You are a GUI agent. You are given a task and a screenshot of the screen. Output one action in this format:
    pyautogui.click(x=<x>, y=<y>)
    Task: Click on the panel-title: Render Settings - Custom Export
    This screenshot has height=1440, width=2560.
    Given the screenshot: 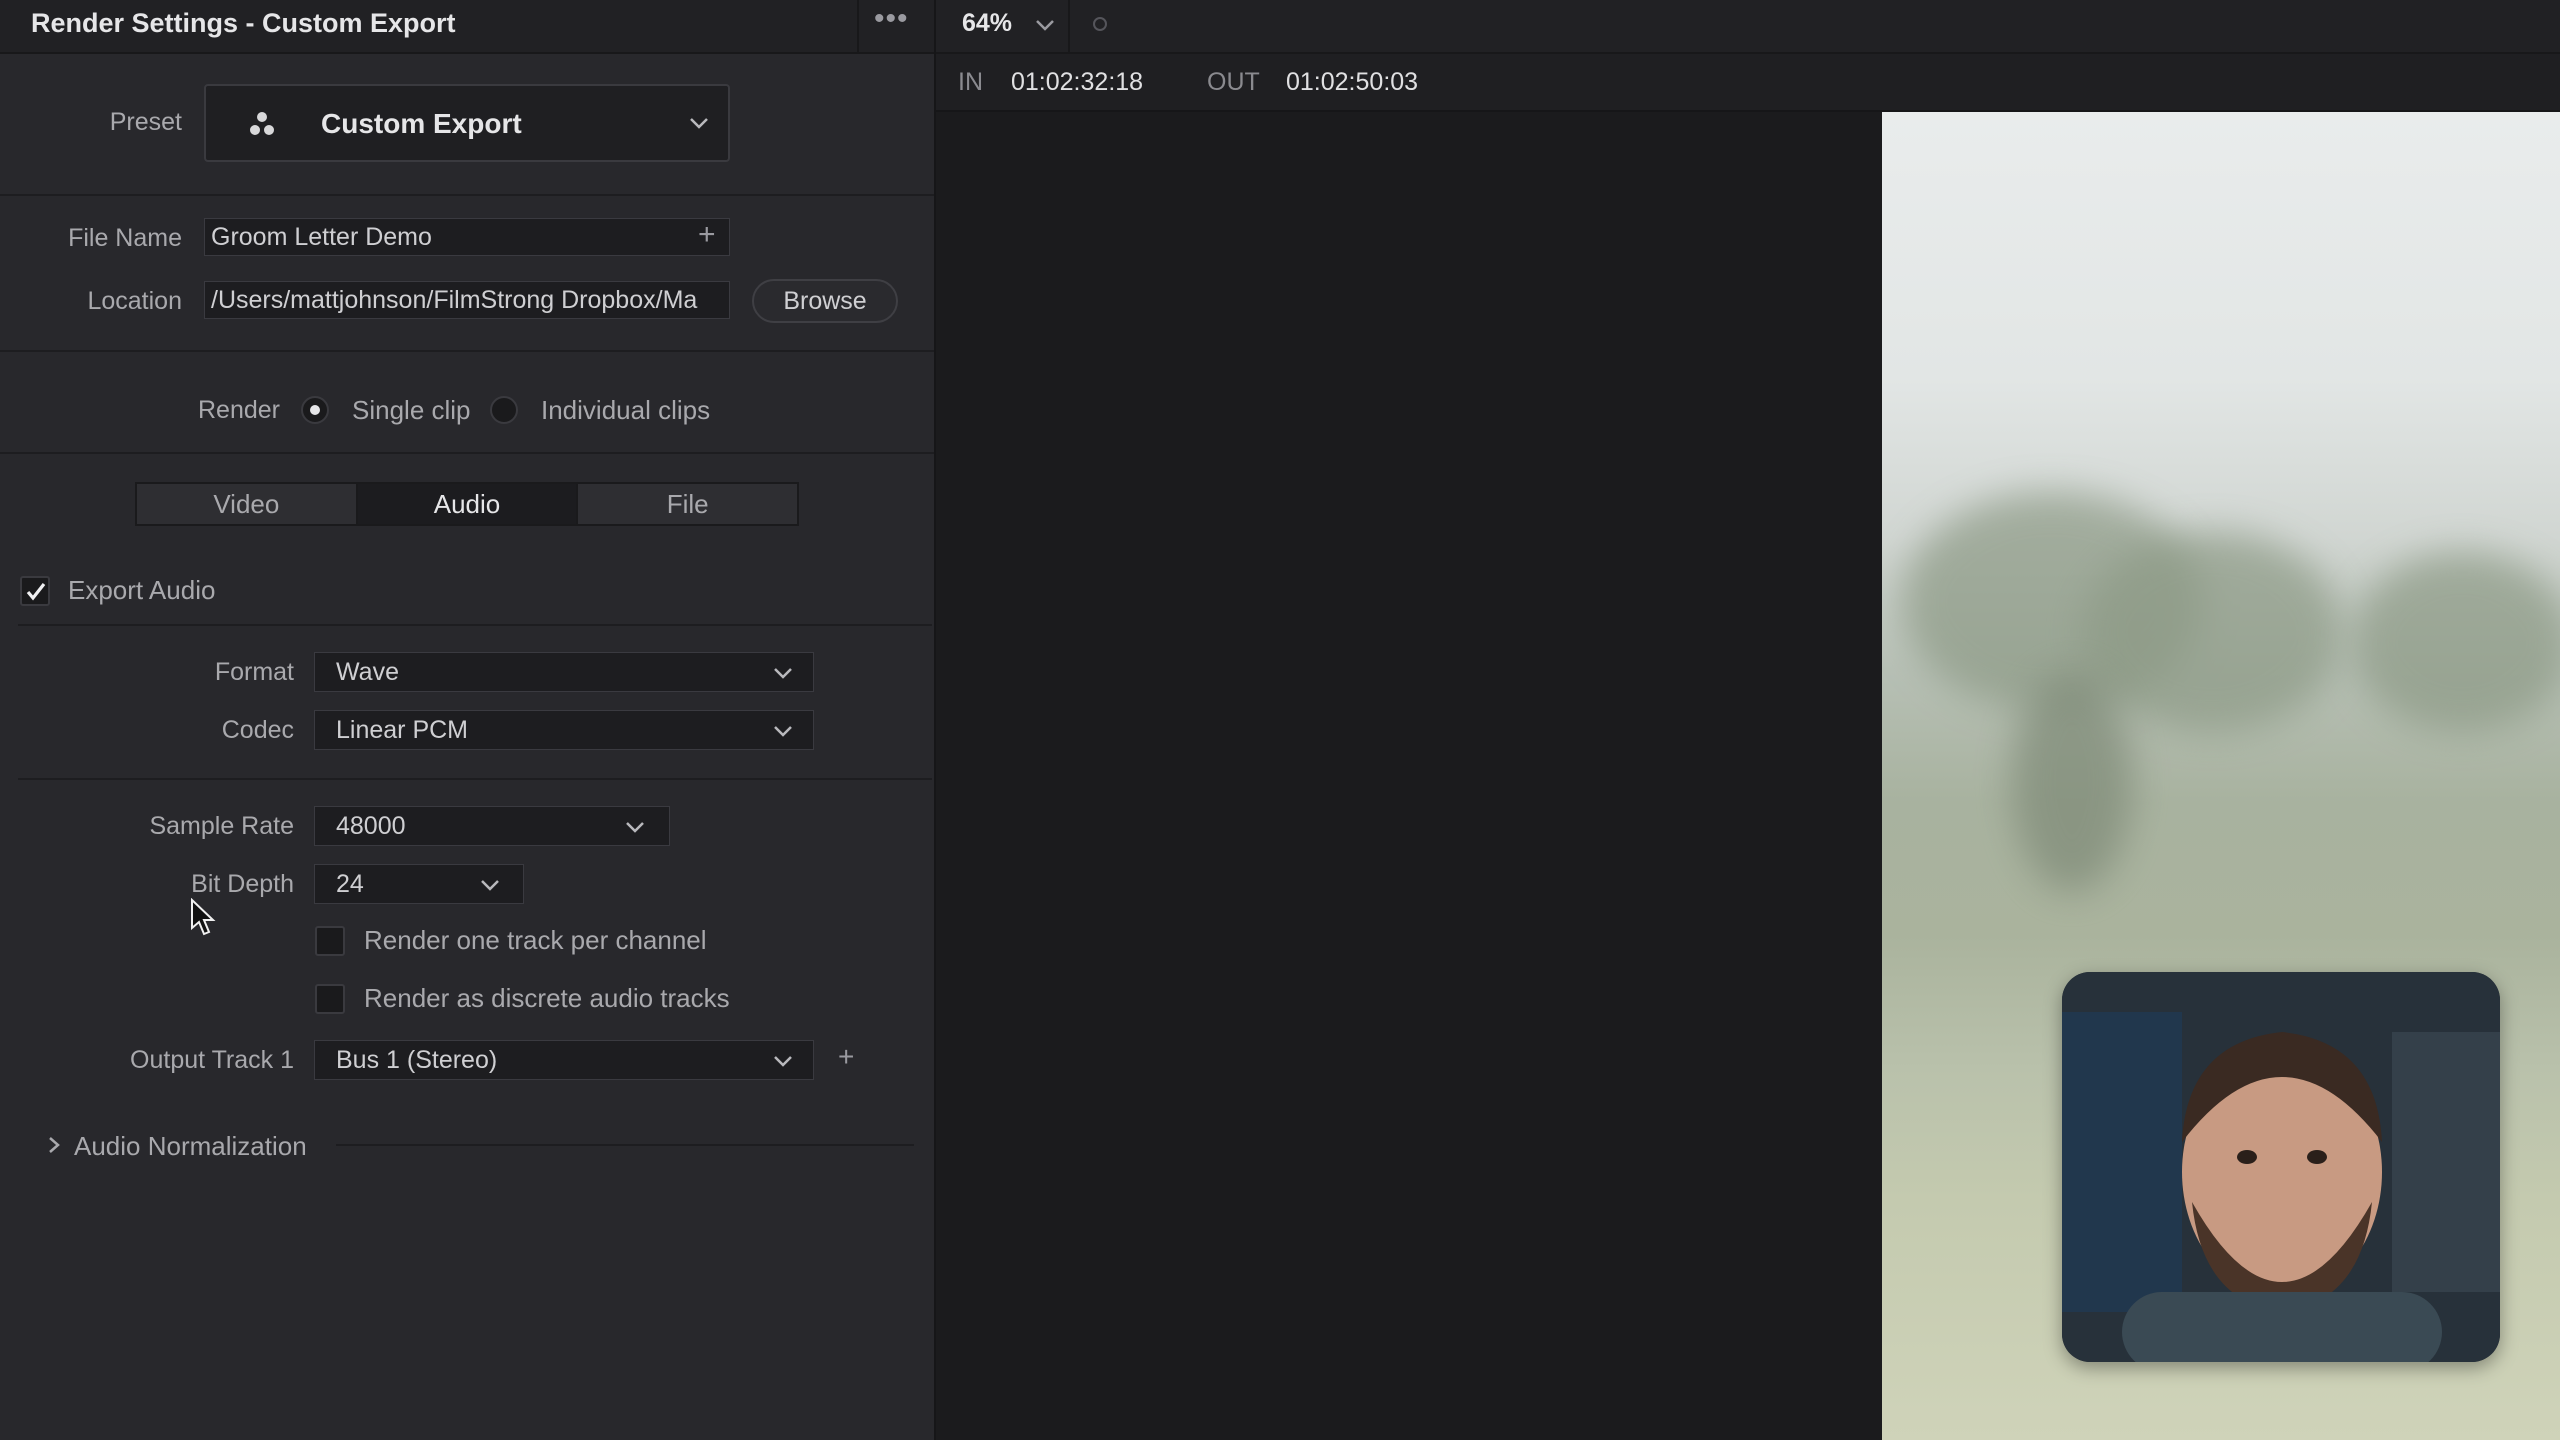 What is the action you would take?
    pyautogui.click(x=243, y=23)
    